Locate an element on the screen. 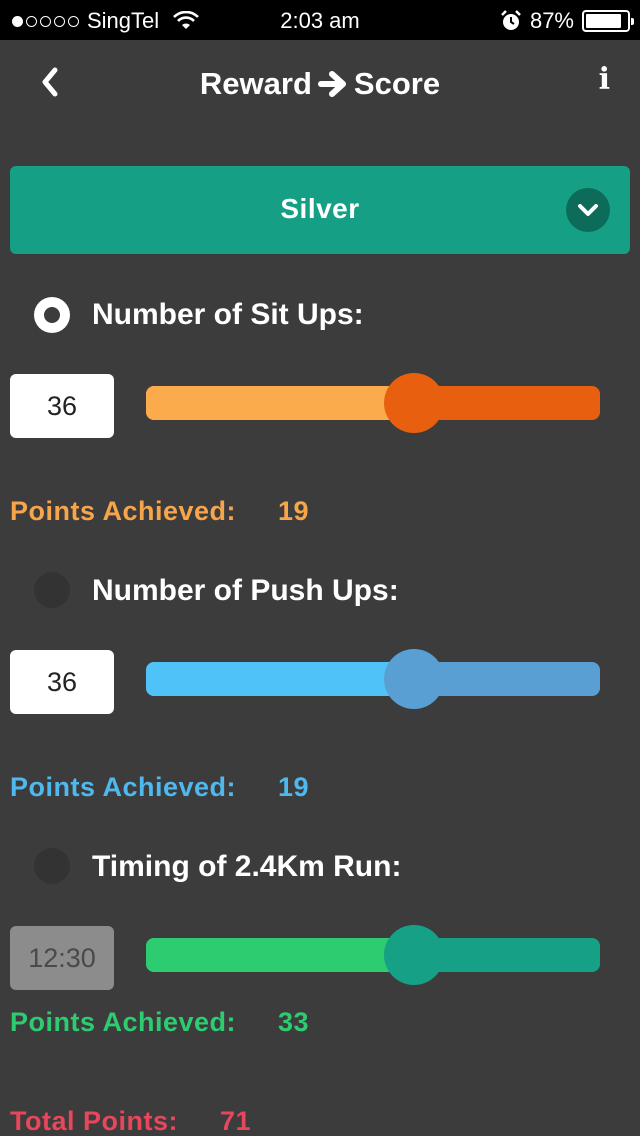 This screenshot has height=1136, width=640. total-points: Total Points: 71 is located at coordinates (130, 1121).